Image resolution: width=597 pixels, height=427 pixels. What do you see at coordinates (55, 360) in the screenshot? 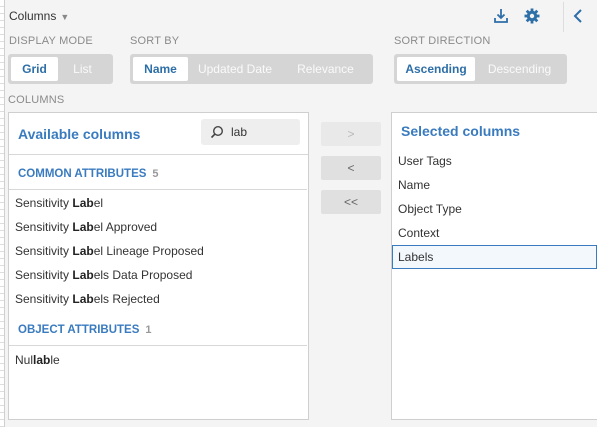
I see `item-text: le` at bounding box center [55, 360].